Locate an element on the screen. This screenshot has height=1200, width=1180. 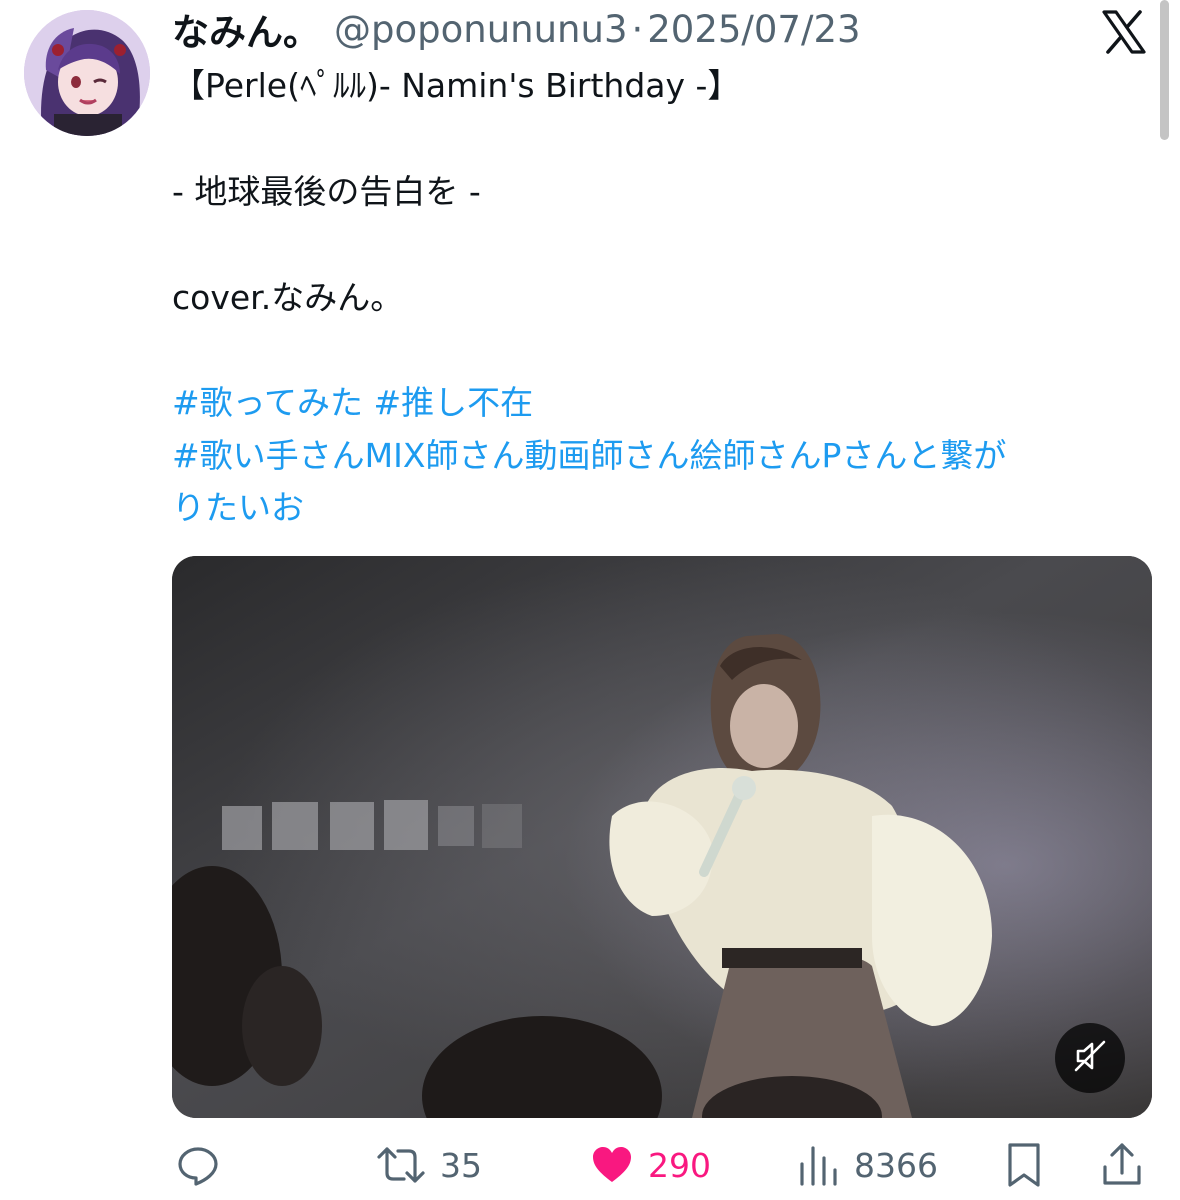
hashtag-oshi-fuzai: #推し不在 is located at coordinates (454, 402).